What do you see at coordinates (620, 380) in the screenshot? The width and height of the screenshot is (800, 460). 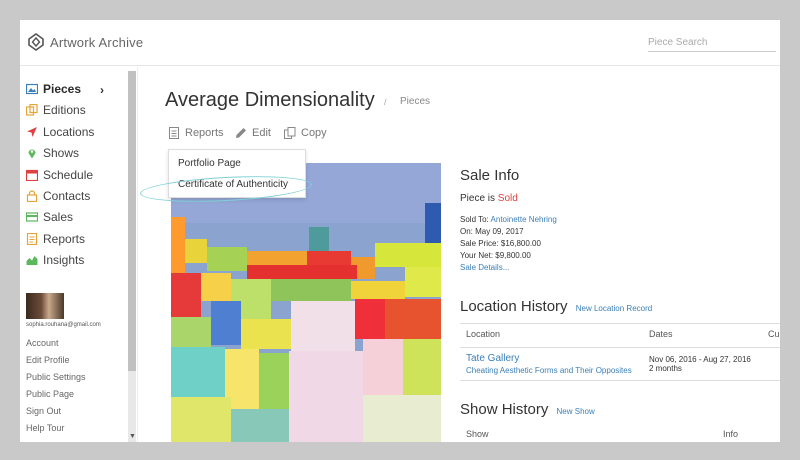 I see `row-divider` at bounding box center [620, 380].